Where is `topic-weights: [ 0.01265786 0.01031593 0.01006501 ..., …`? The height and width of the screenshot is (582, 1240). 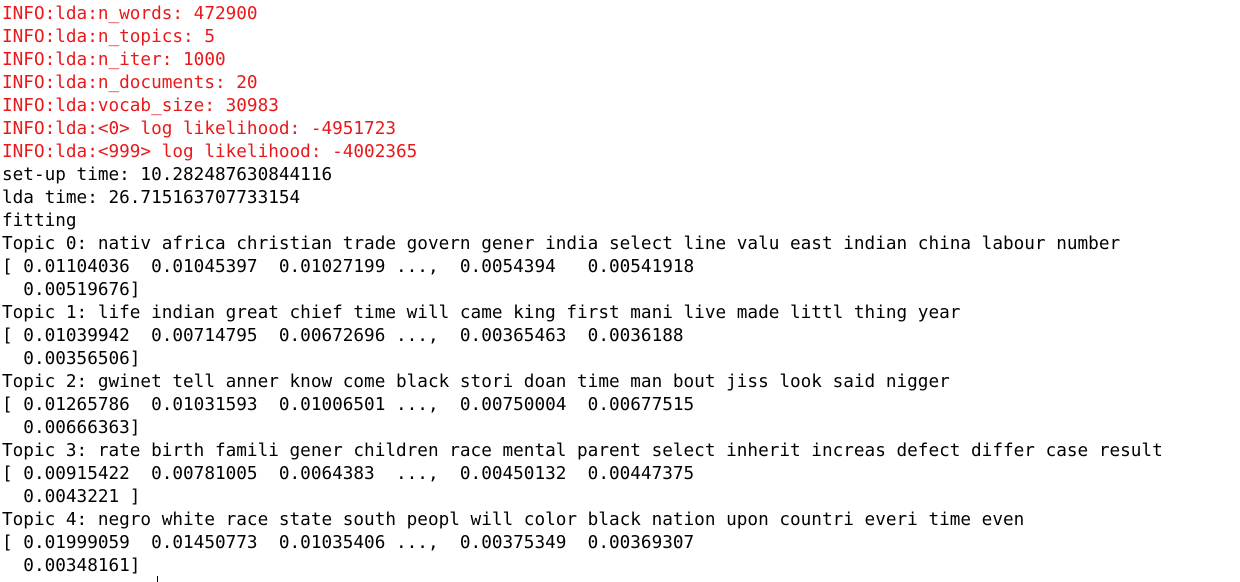 topic-weights: [ 0.01265786 0.01031593 0.01006501 ..., … is located at coordinates (348, 405).